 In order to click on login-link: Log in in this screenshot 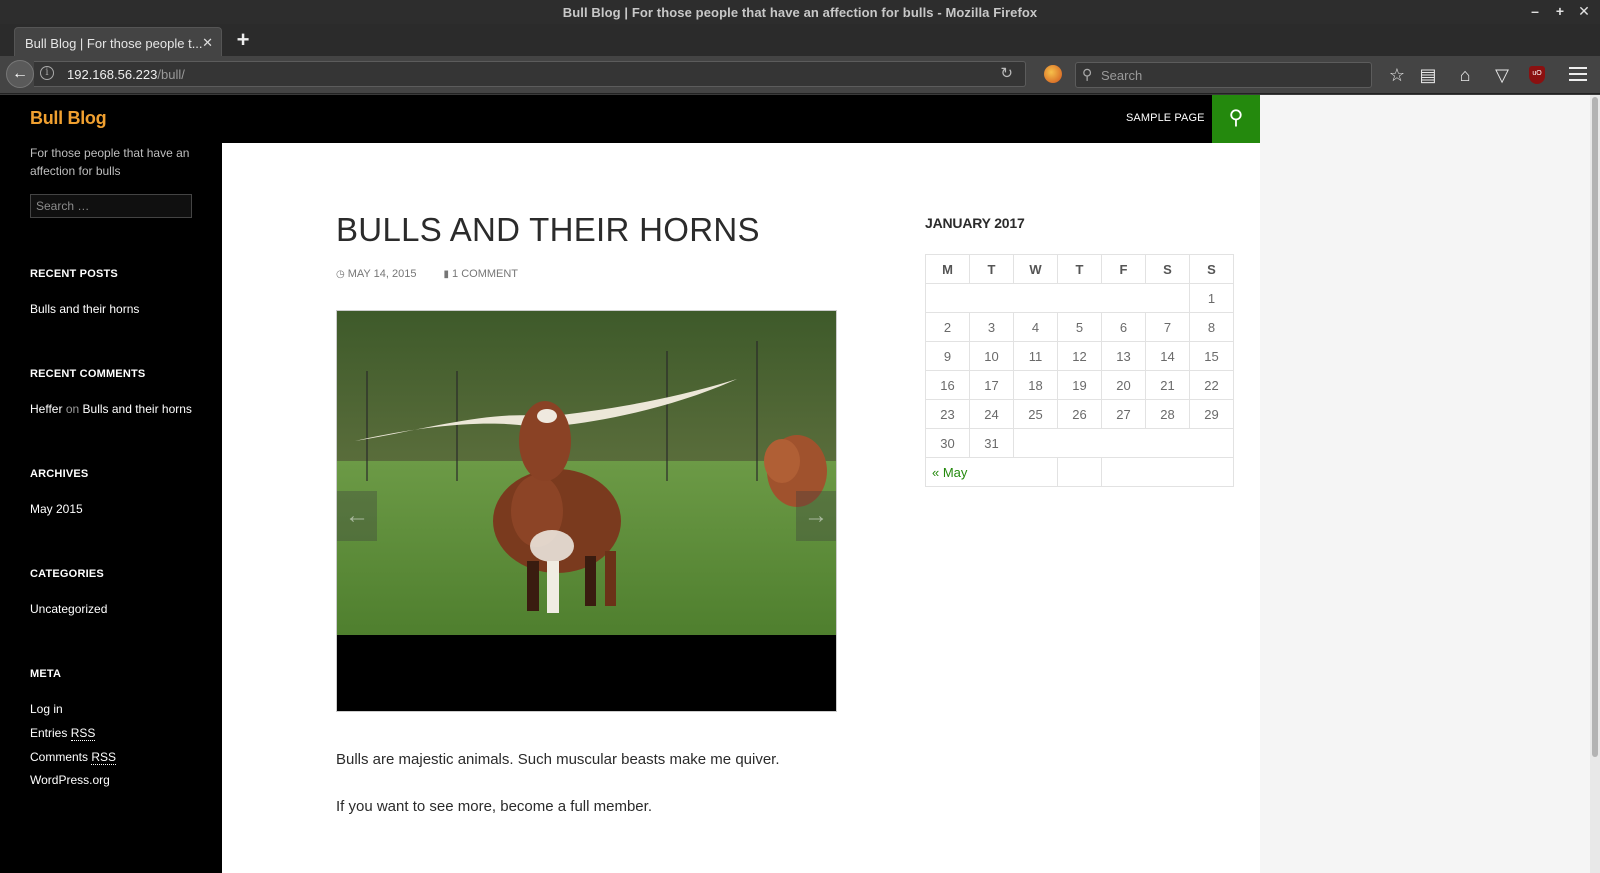, I will do `click(46, 709)`.